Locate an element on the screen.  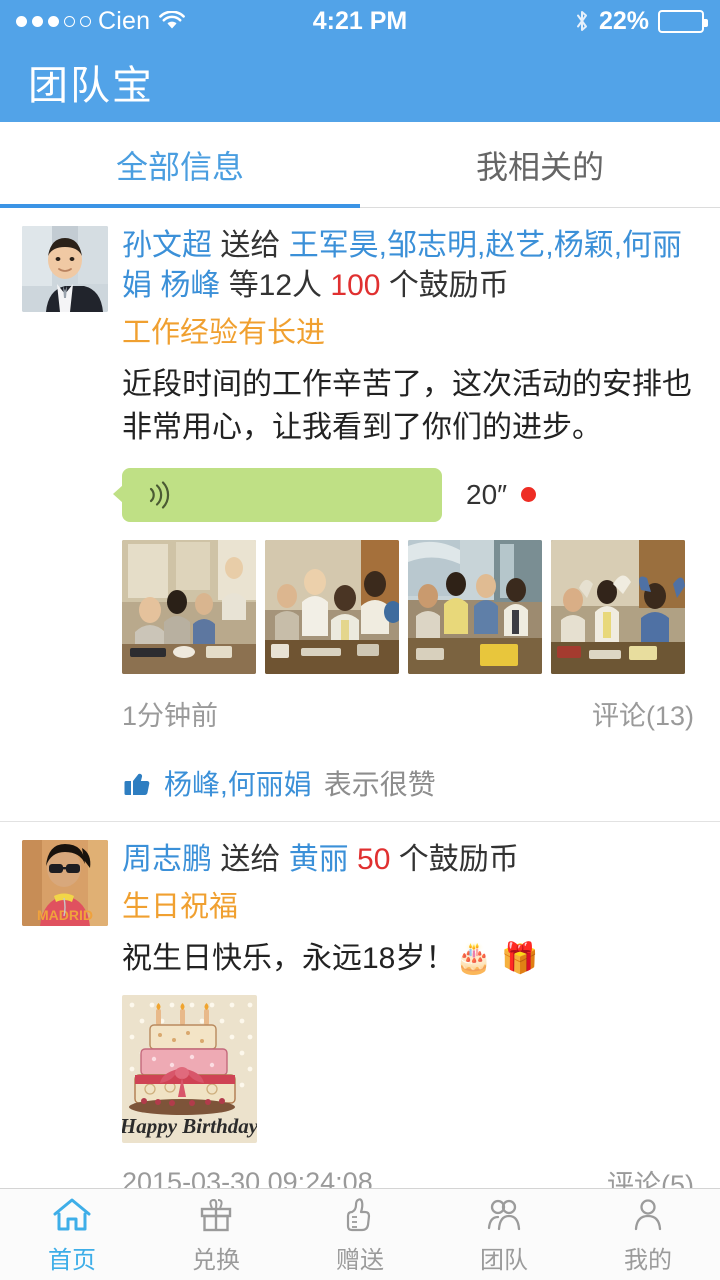
page-title: 团队宝 is located at coordinates (91, 86).